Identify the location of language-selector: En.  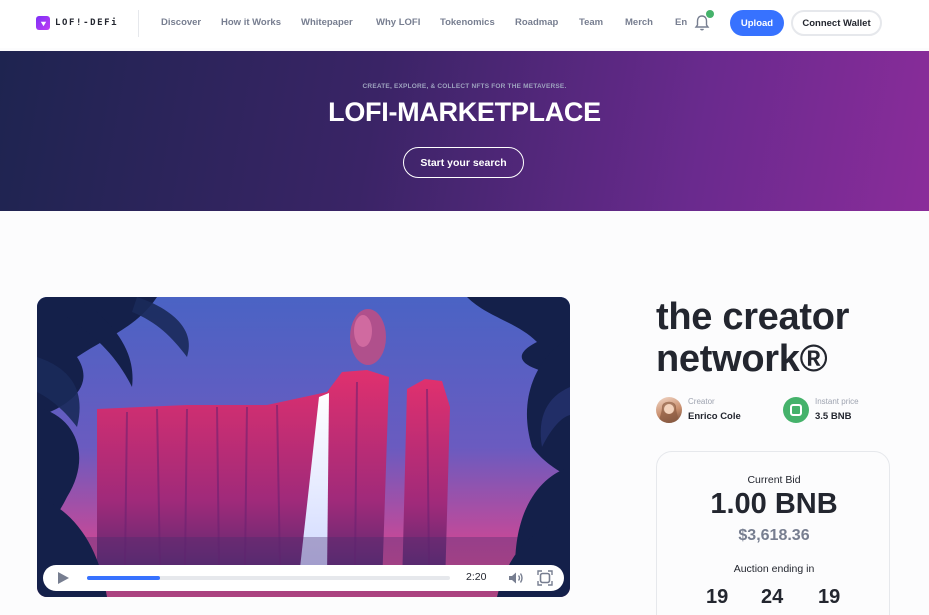
(681, 22).